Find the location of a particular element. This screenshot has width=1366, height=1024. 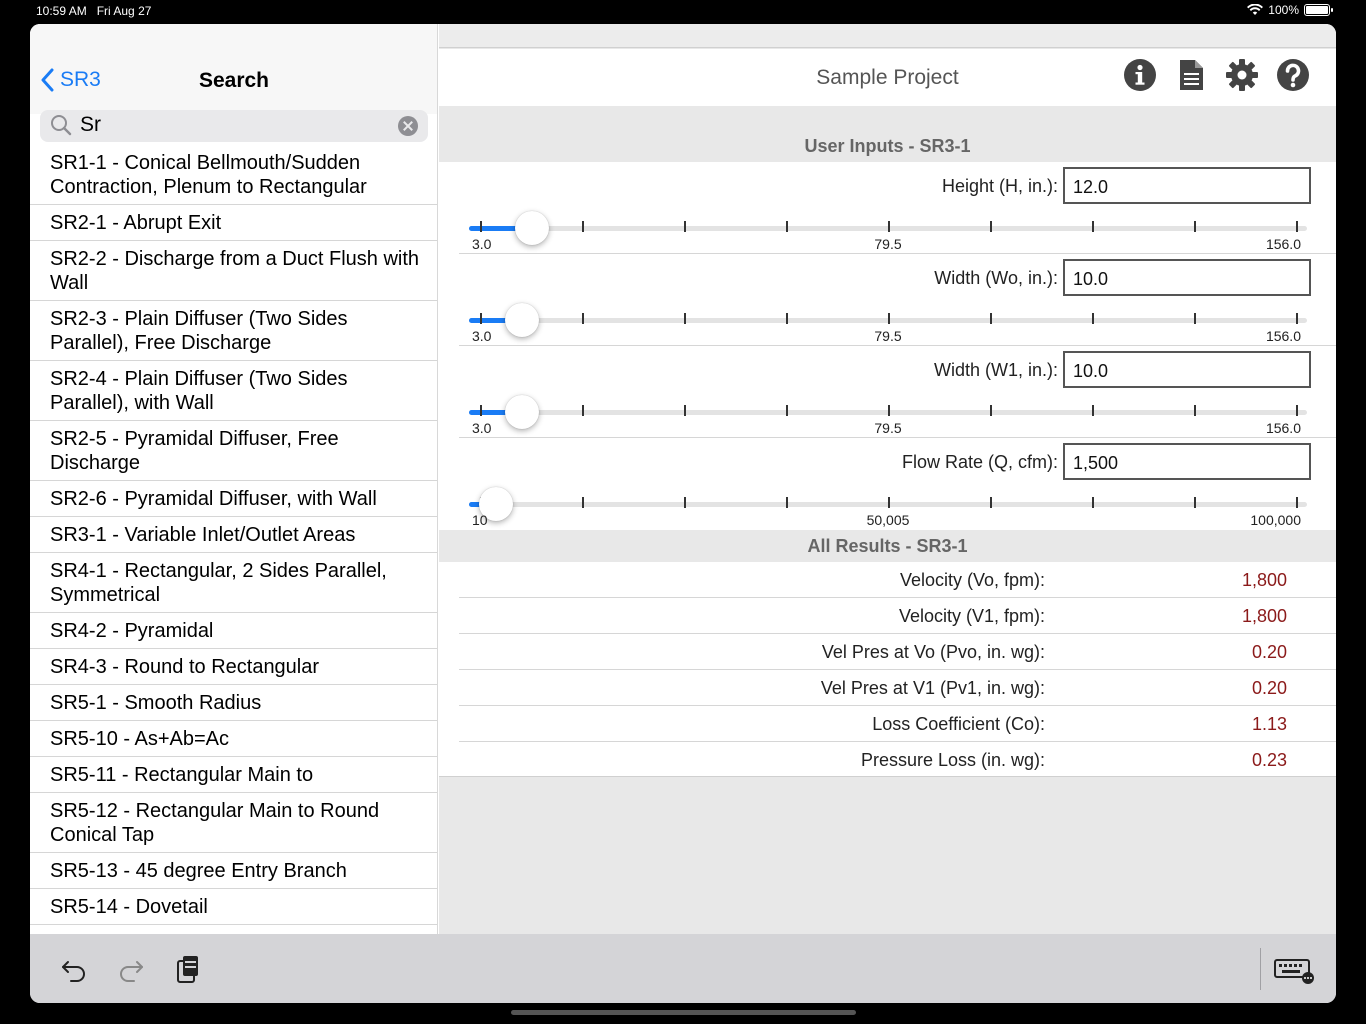

sidebar-title: Search is located at coordinates (234, 80).